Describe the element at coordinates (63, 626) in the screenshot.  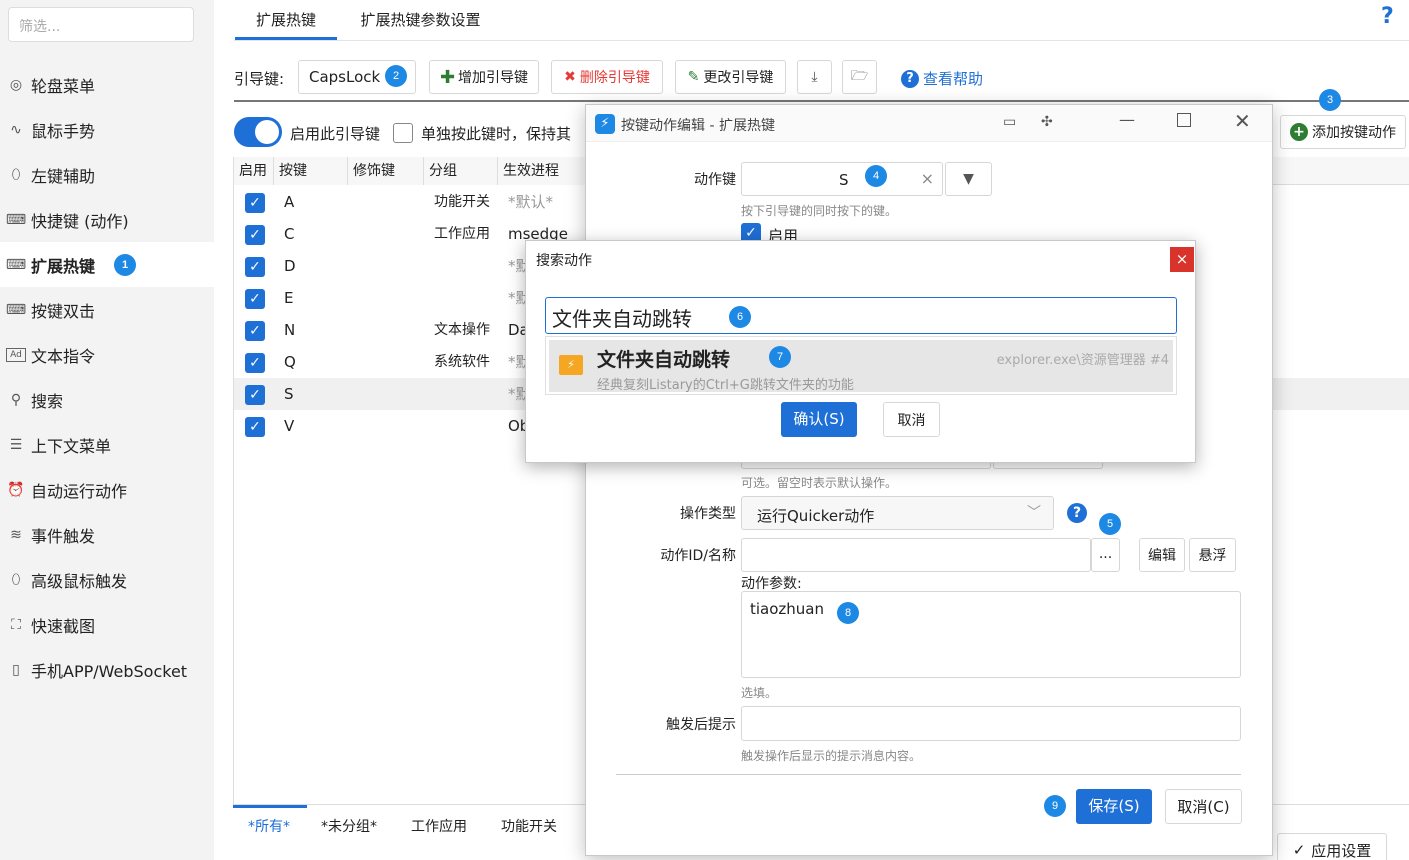
I see `sidebar-item-label: 快速截图` at that location.